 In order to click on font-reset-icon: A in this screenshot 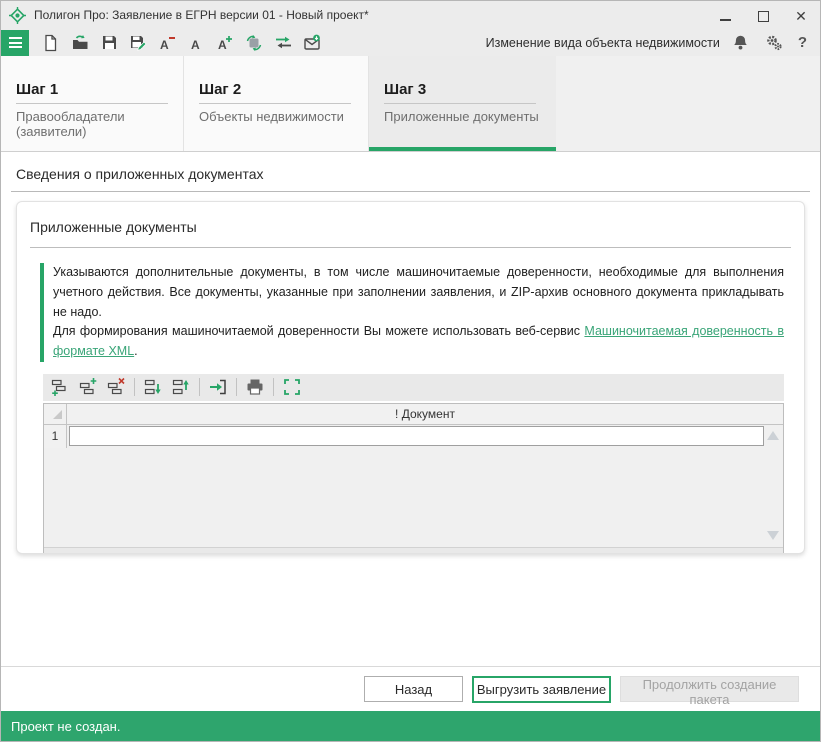, I will do `click(195, 45)`.